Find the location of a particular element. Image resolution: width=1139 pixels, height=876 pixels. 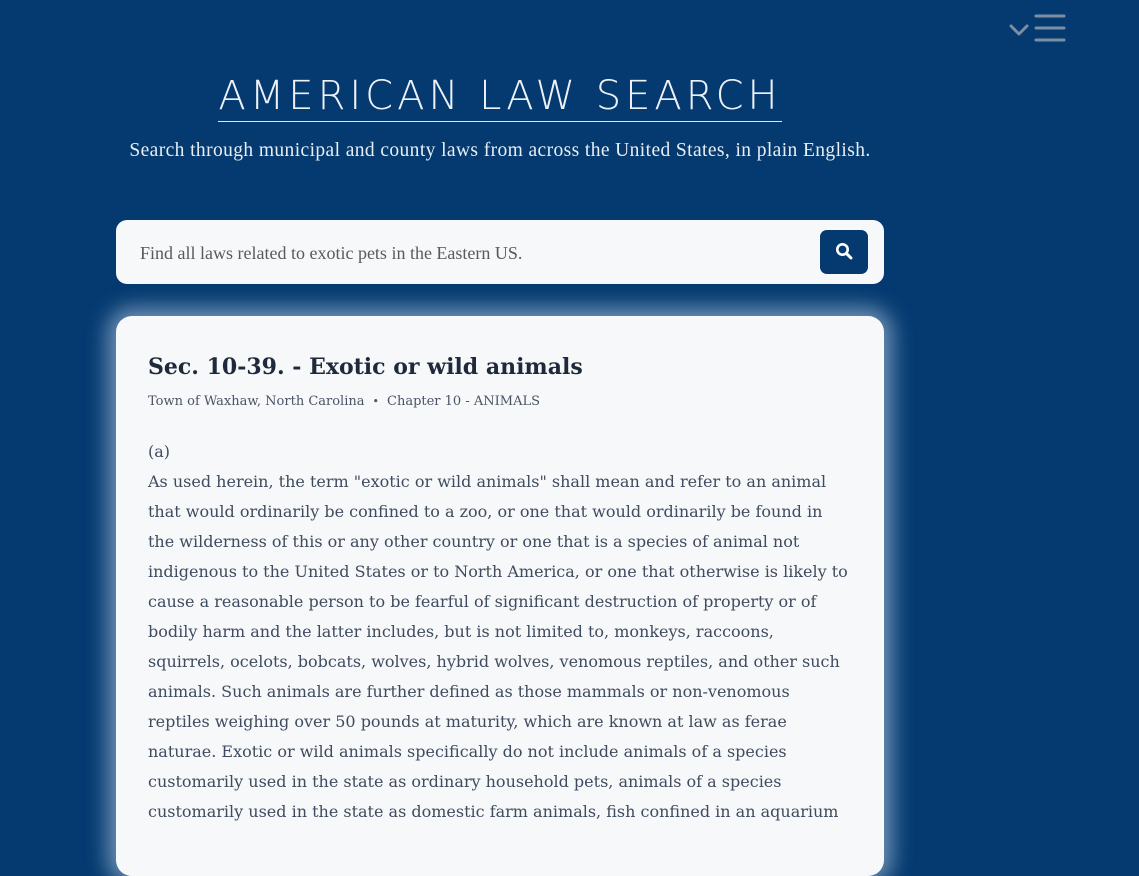

menu-toggle is located at coordinates (1039, 28).